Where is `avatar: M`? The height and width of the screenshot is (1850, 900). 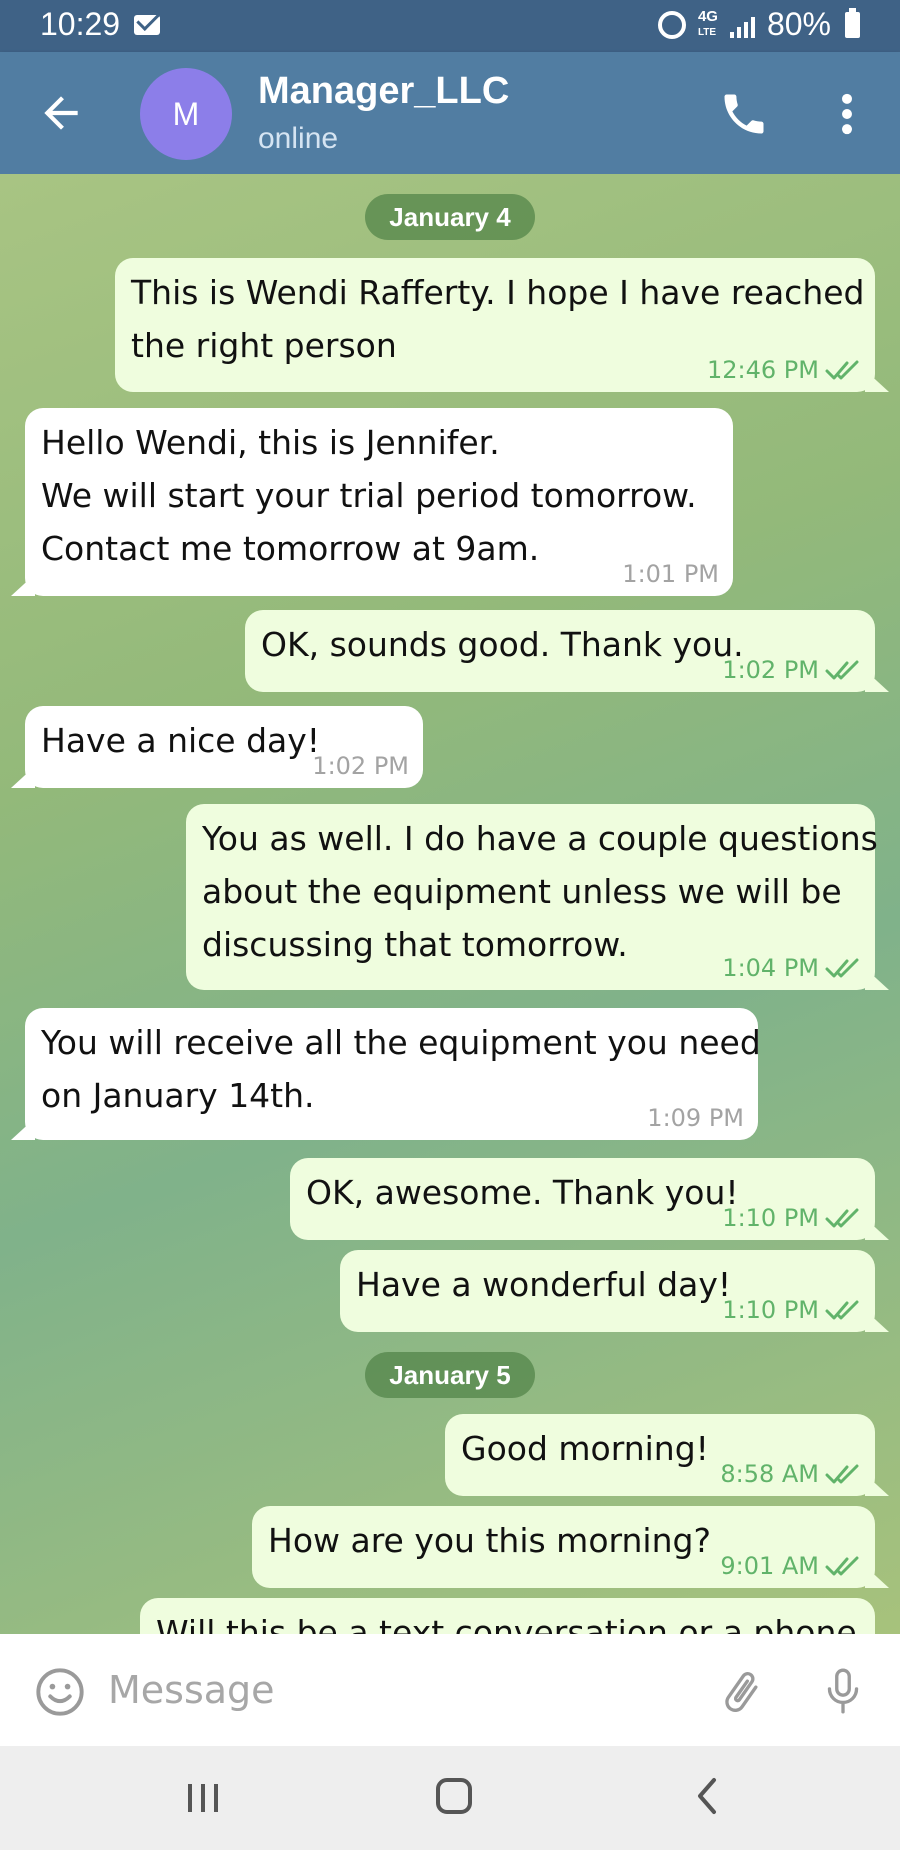 avatar: M is located at coordinates (186, 114).